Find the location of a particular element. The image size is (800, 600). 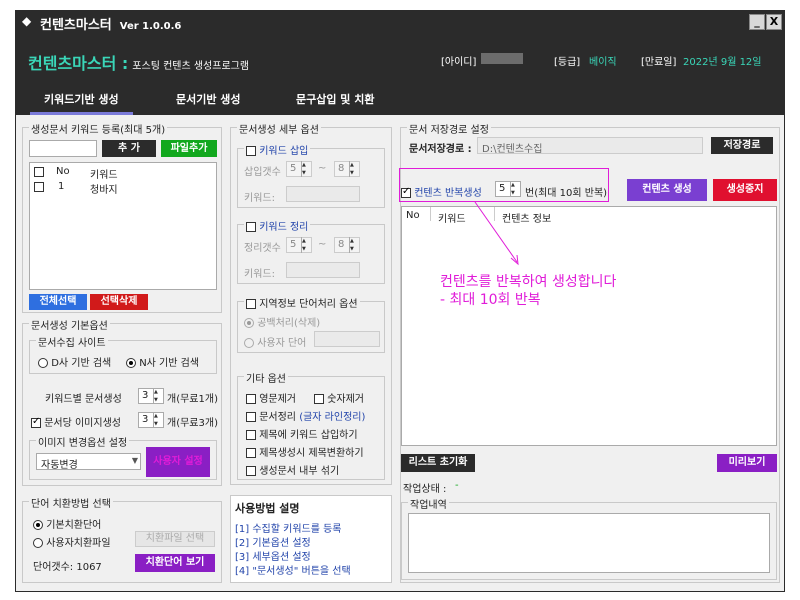

preview-button: 미리보기 is located at coordinates (747, 463).